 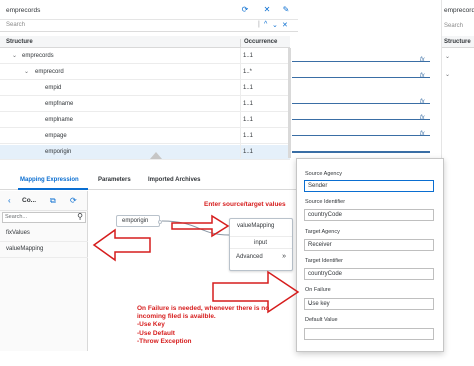 I want to click on annotation-line: incoming filed is availble., so click(x=176, y=317).